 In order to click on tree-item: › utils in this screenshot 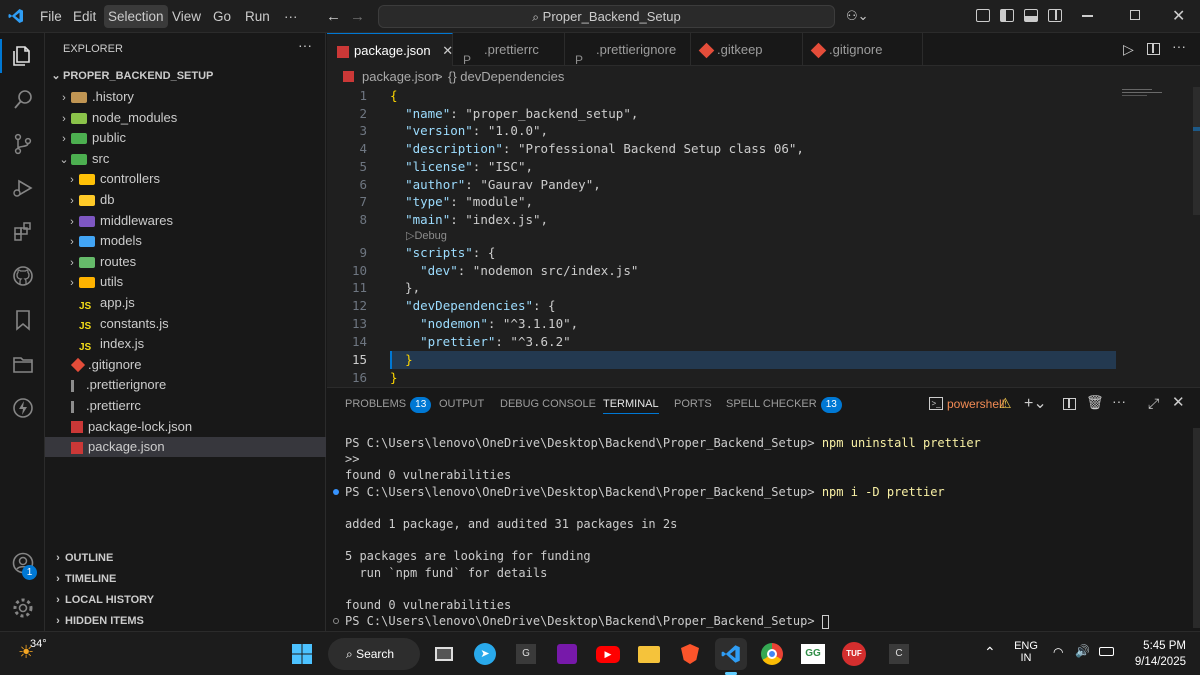, I will do `click(185, 282)`.